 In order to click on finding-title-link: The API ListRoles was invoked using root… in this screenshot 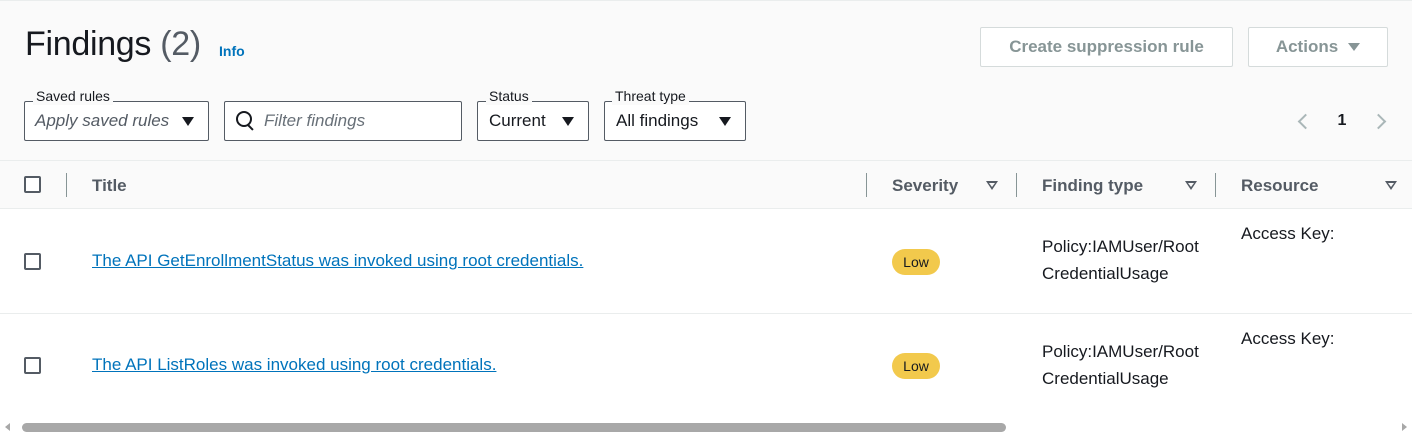, I will do `click(294, 365)`.